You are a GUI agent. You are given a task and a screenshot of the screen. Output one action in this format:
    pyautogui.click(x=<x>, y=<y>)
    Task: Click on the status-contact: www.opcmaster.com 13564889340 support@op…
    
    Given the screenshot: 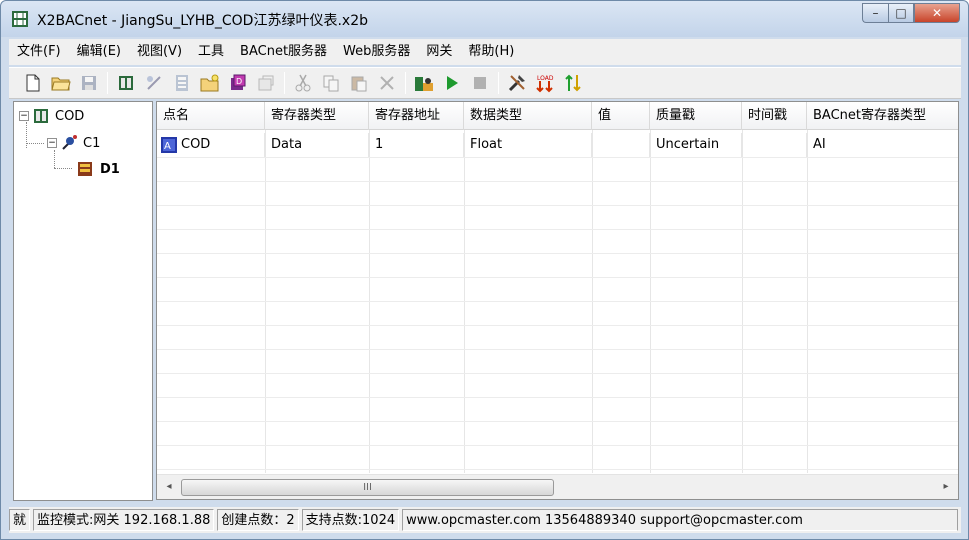 What is the action you would take?
    pyautogui.click(x=680, y=520)
    